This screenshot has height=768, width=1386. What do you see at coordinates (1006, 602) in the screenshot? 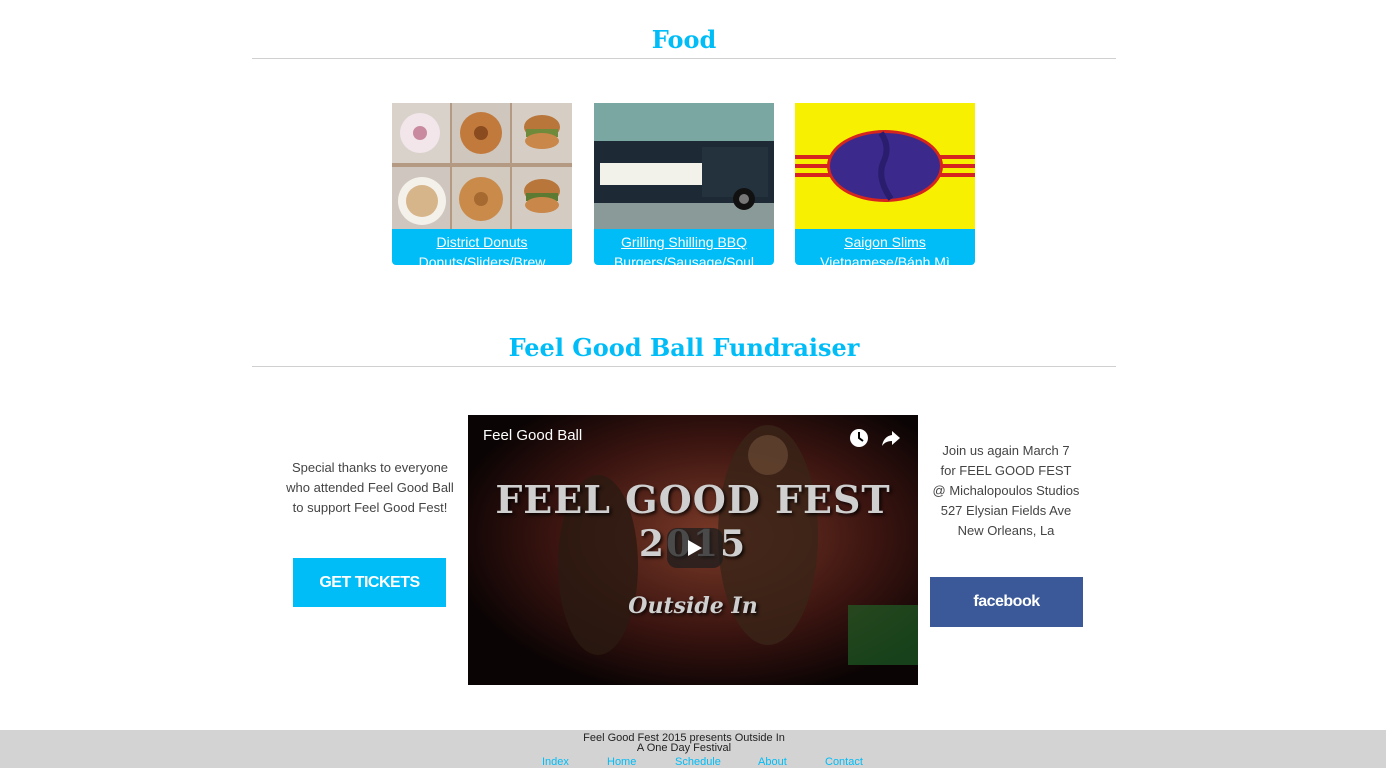
I see `facebook-button: facebook` at bounding box center [1006, 602].